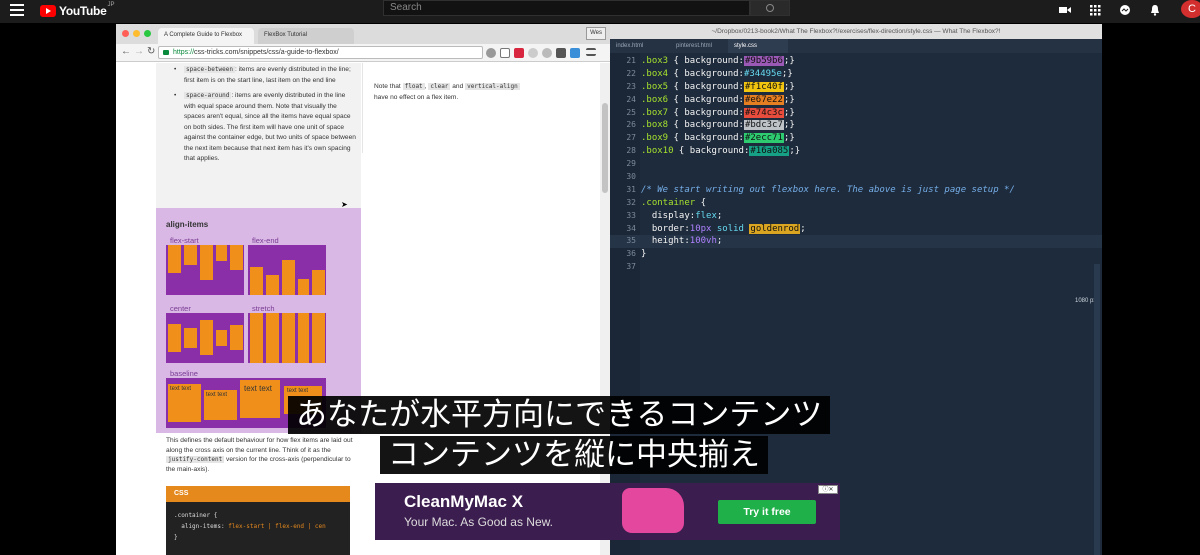 This screenshot has width=1200, height=555. Describe the element at coordinates (136, 33) in the screenshot. I see `minimize-window-icon` at that location.